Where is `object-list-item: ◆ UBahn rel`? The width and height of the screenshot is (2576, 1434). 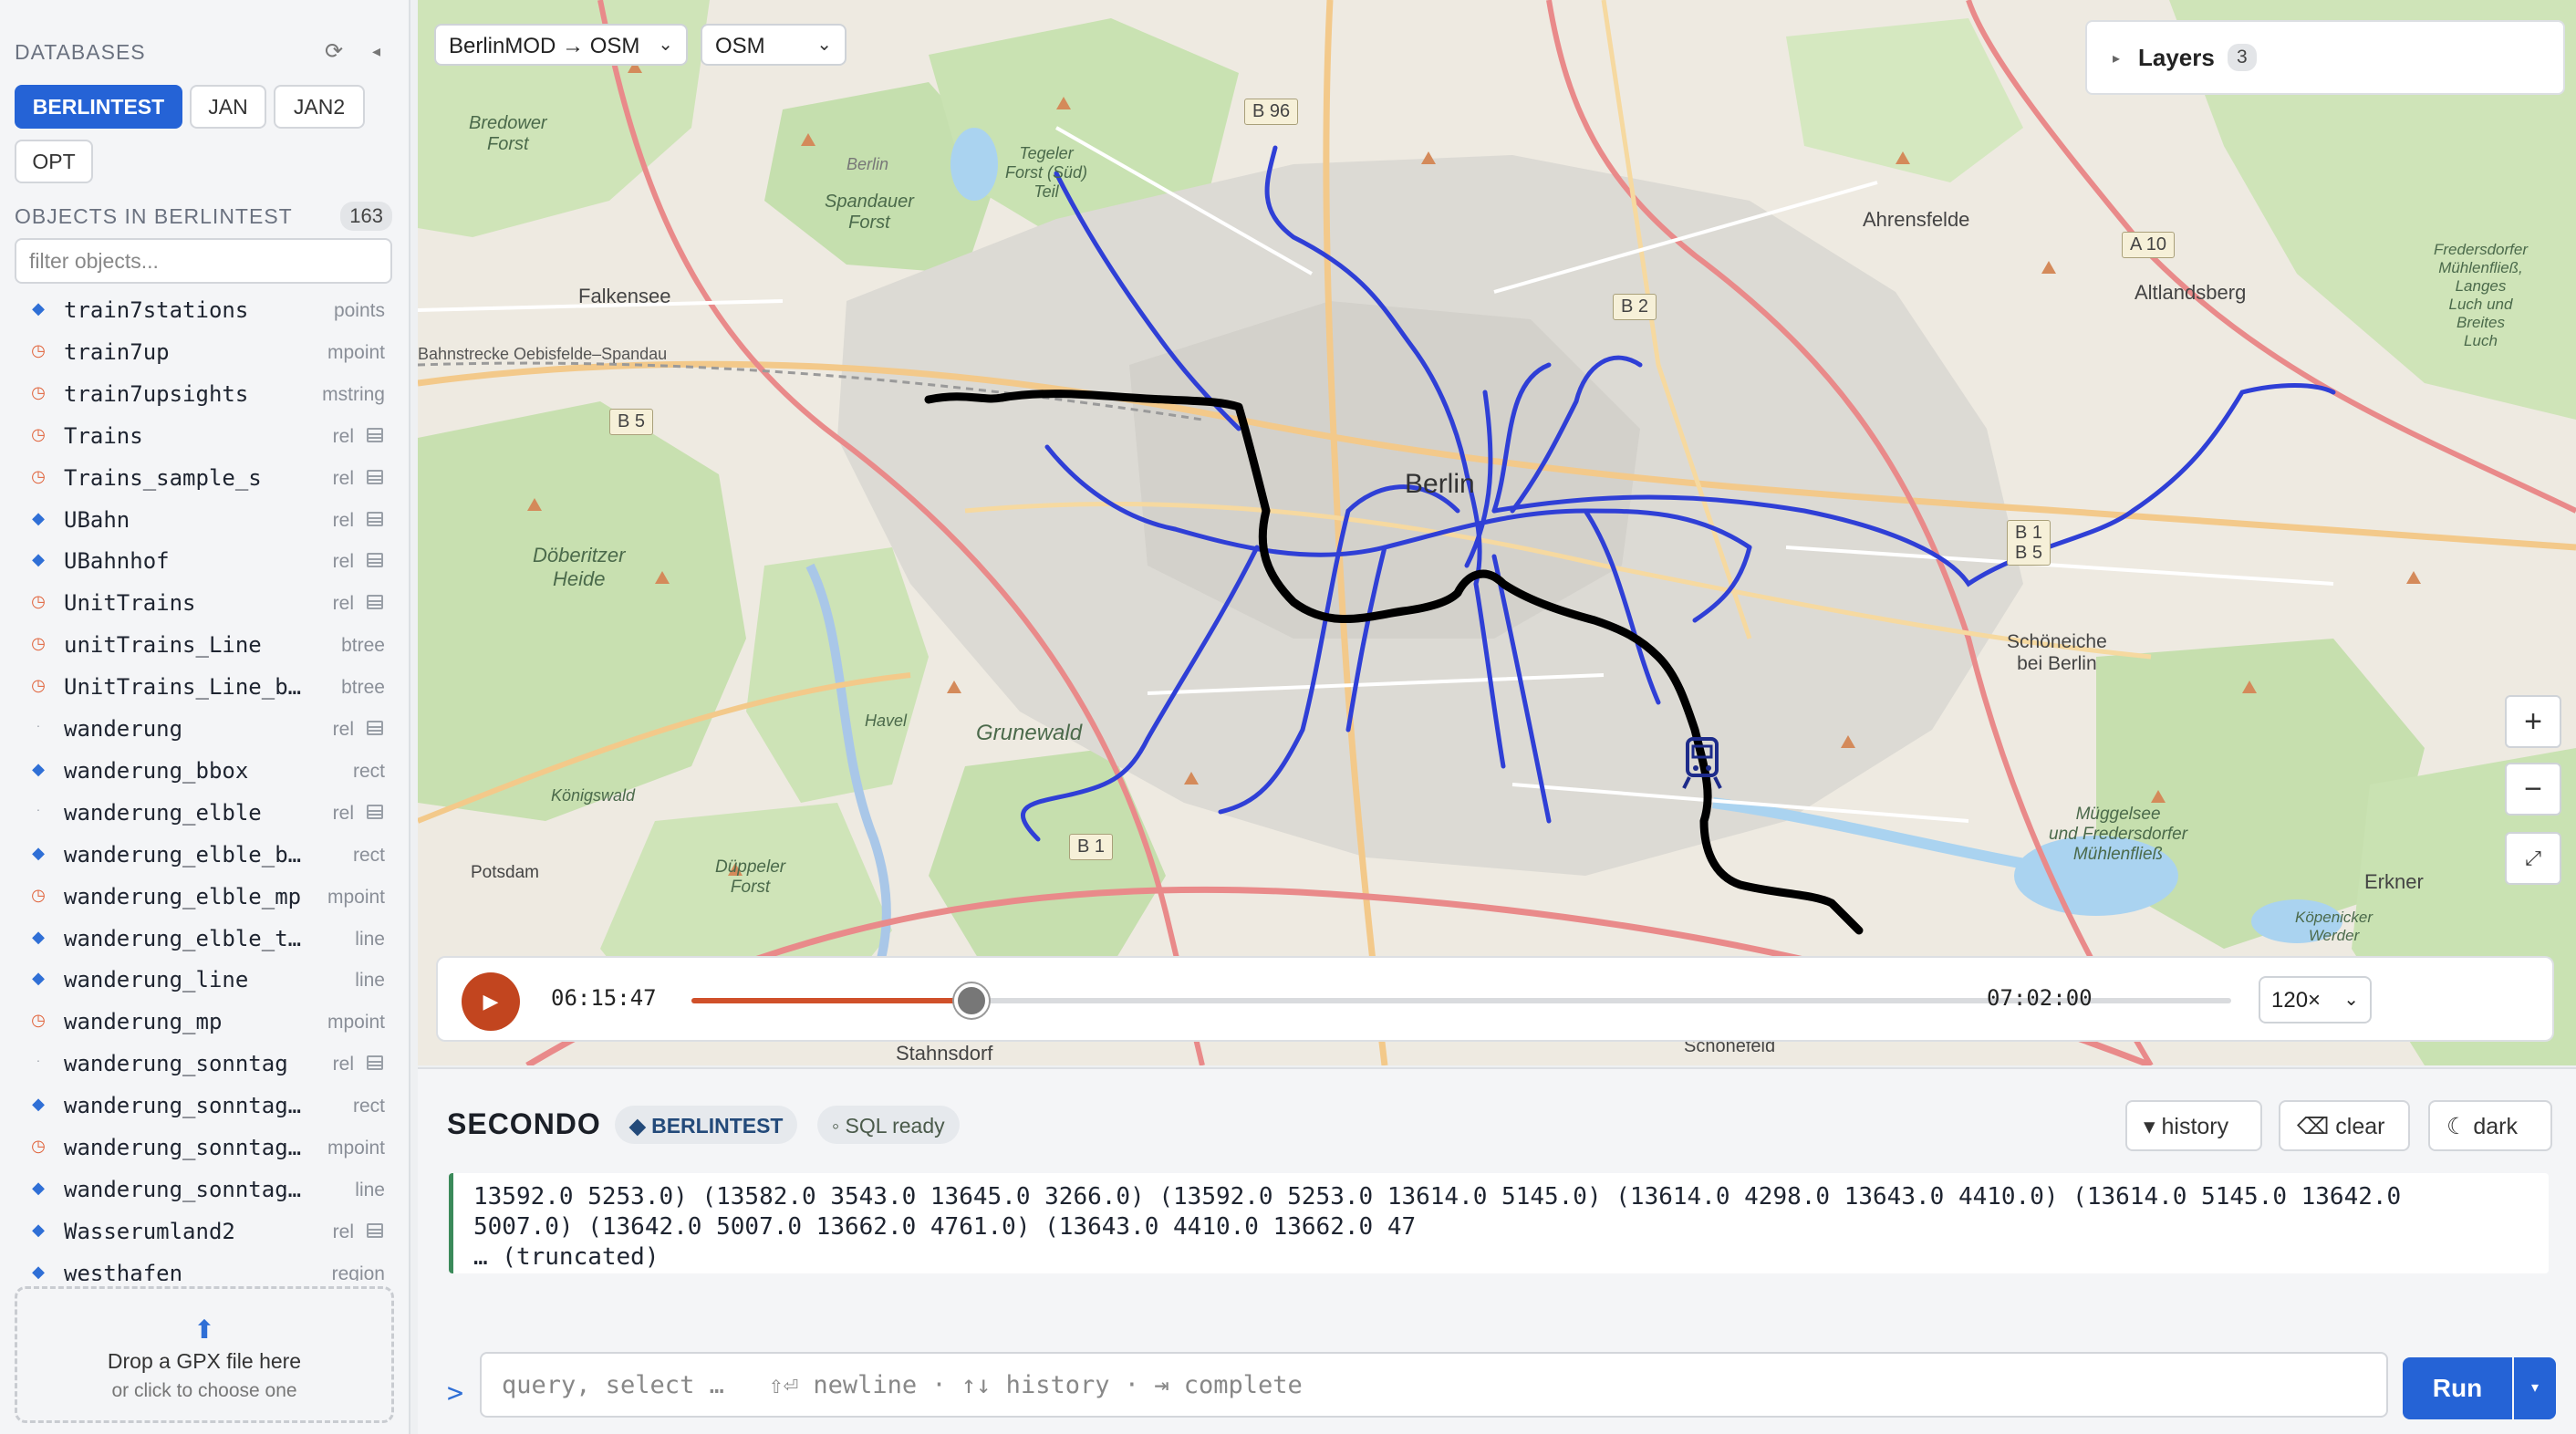
object-list-item: ◆ UBahn rel is located at coordinates (204, 521).